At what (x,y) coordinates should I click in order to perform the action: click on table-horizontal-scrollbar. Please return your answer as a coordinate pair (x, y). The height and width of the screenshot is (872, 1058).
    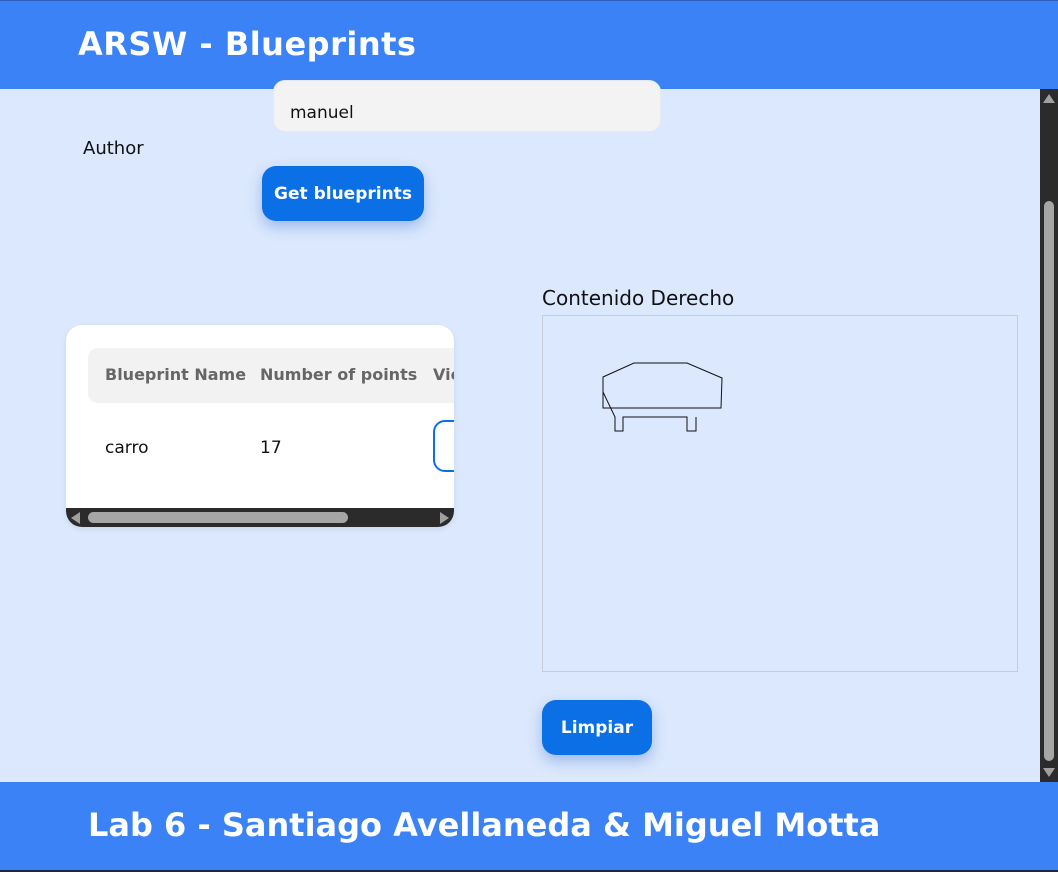
    Looking at the image, I should click on (260, 517).